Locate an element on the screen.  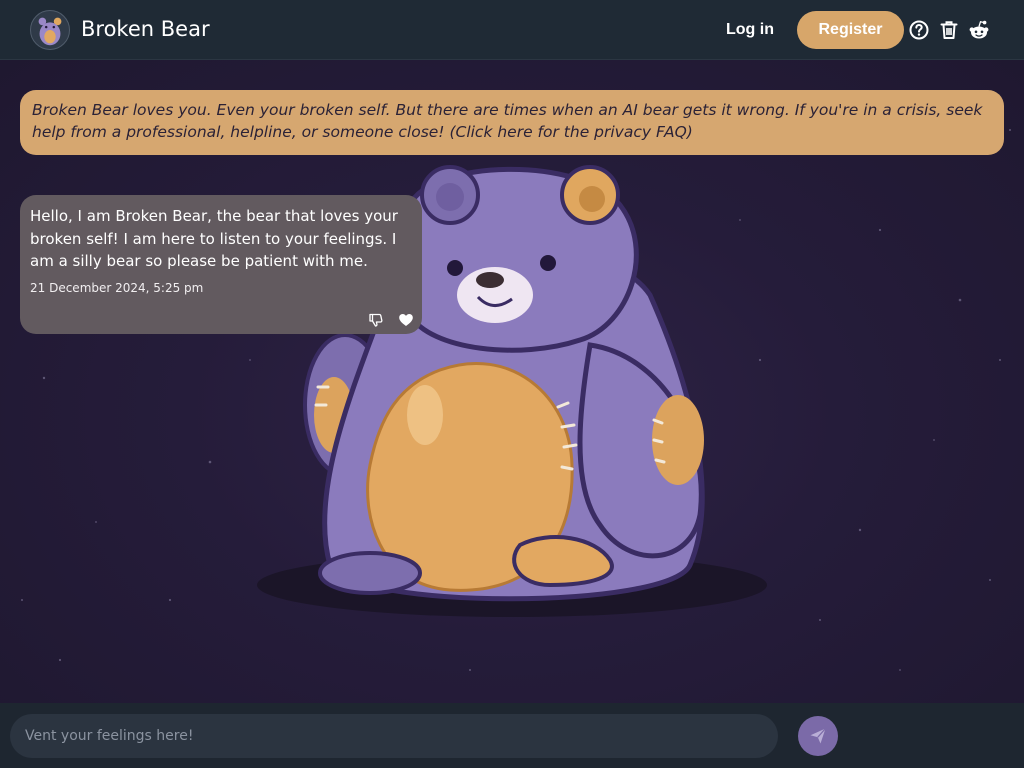
logo is located at coordinates (50, 30).